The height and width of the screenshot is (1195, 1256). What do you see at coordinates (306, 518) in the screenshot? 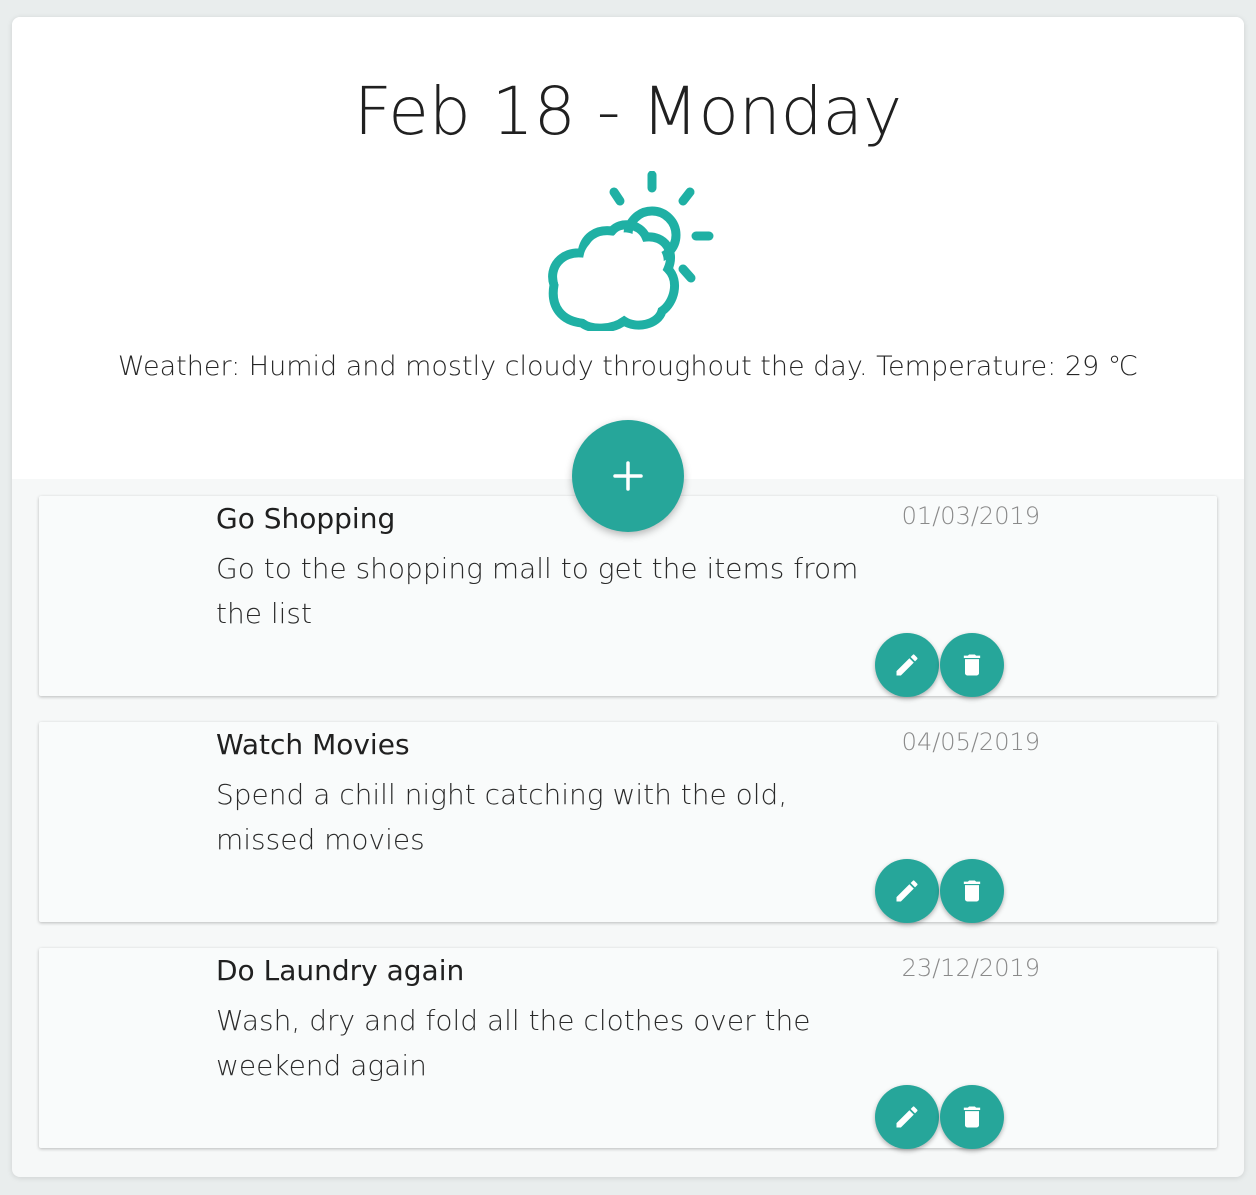
I see `todo-title: Go Shopping` at bounding box center [306, 518].